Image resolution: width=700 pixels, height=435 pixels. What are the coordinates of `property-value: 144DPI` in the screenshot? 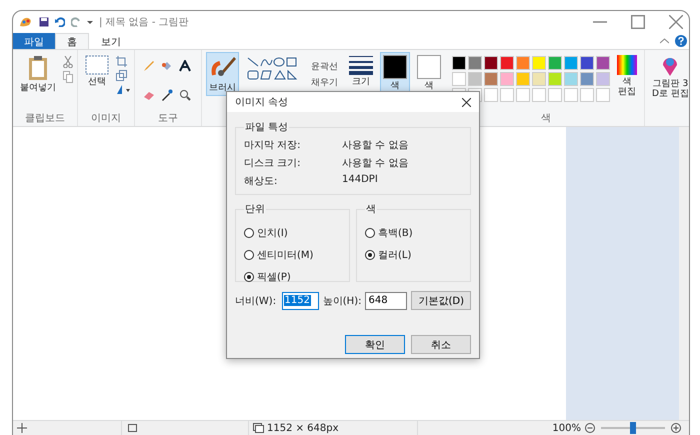 It's located at (360, 180).